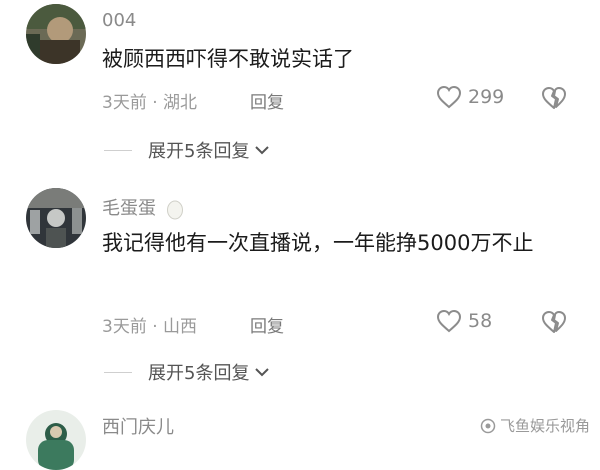  What do you see at coordinates (318, 243) in the screenshot?
I see `comment-text: 我记得他有一次直播说，一年能挣5000万不止` at bounding box center [318, 243].